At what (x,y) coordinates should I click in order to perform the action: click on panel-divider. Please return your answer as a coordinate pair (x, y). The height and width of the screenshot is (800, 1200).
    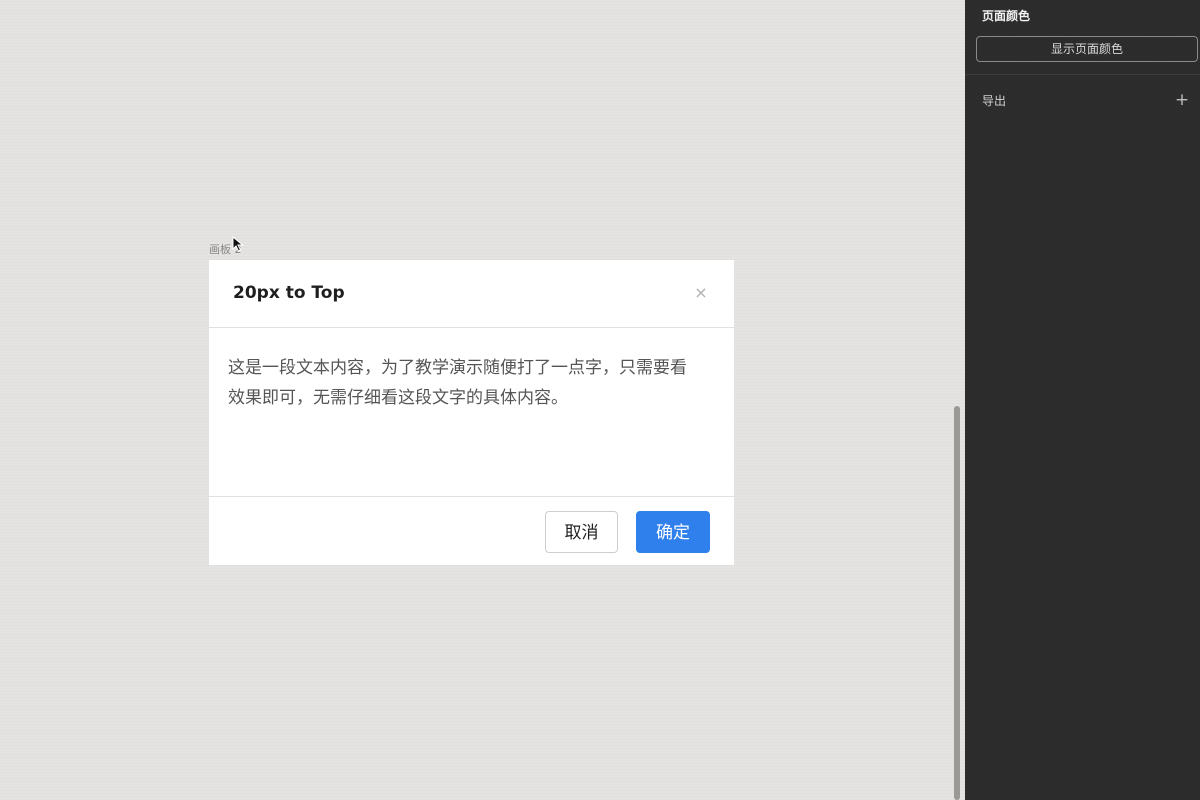
    Looking at the image, I should click on (1082, 74).